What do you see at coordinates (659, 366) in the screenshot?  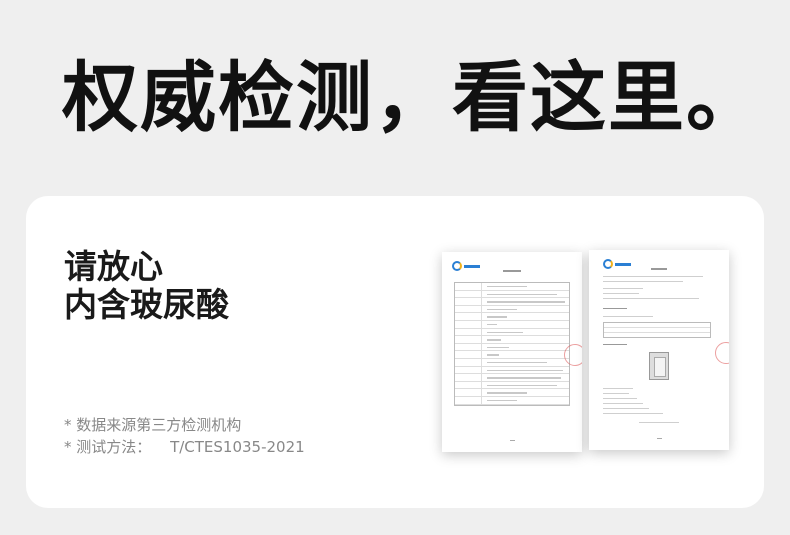 I see `product-photo` at bounding box center [659, 366].